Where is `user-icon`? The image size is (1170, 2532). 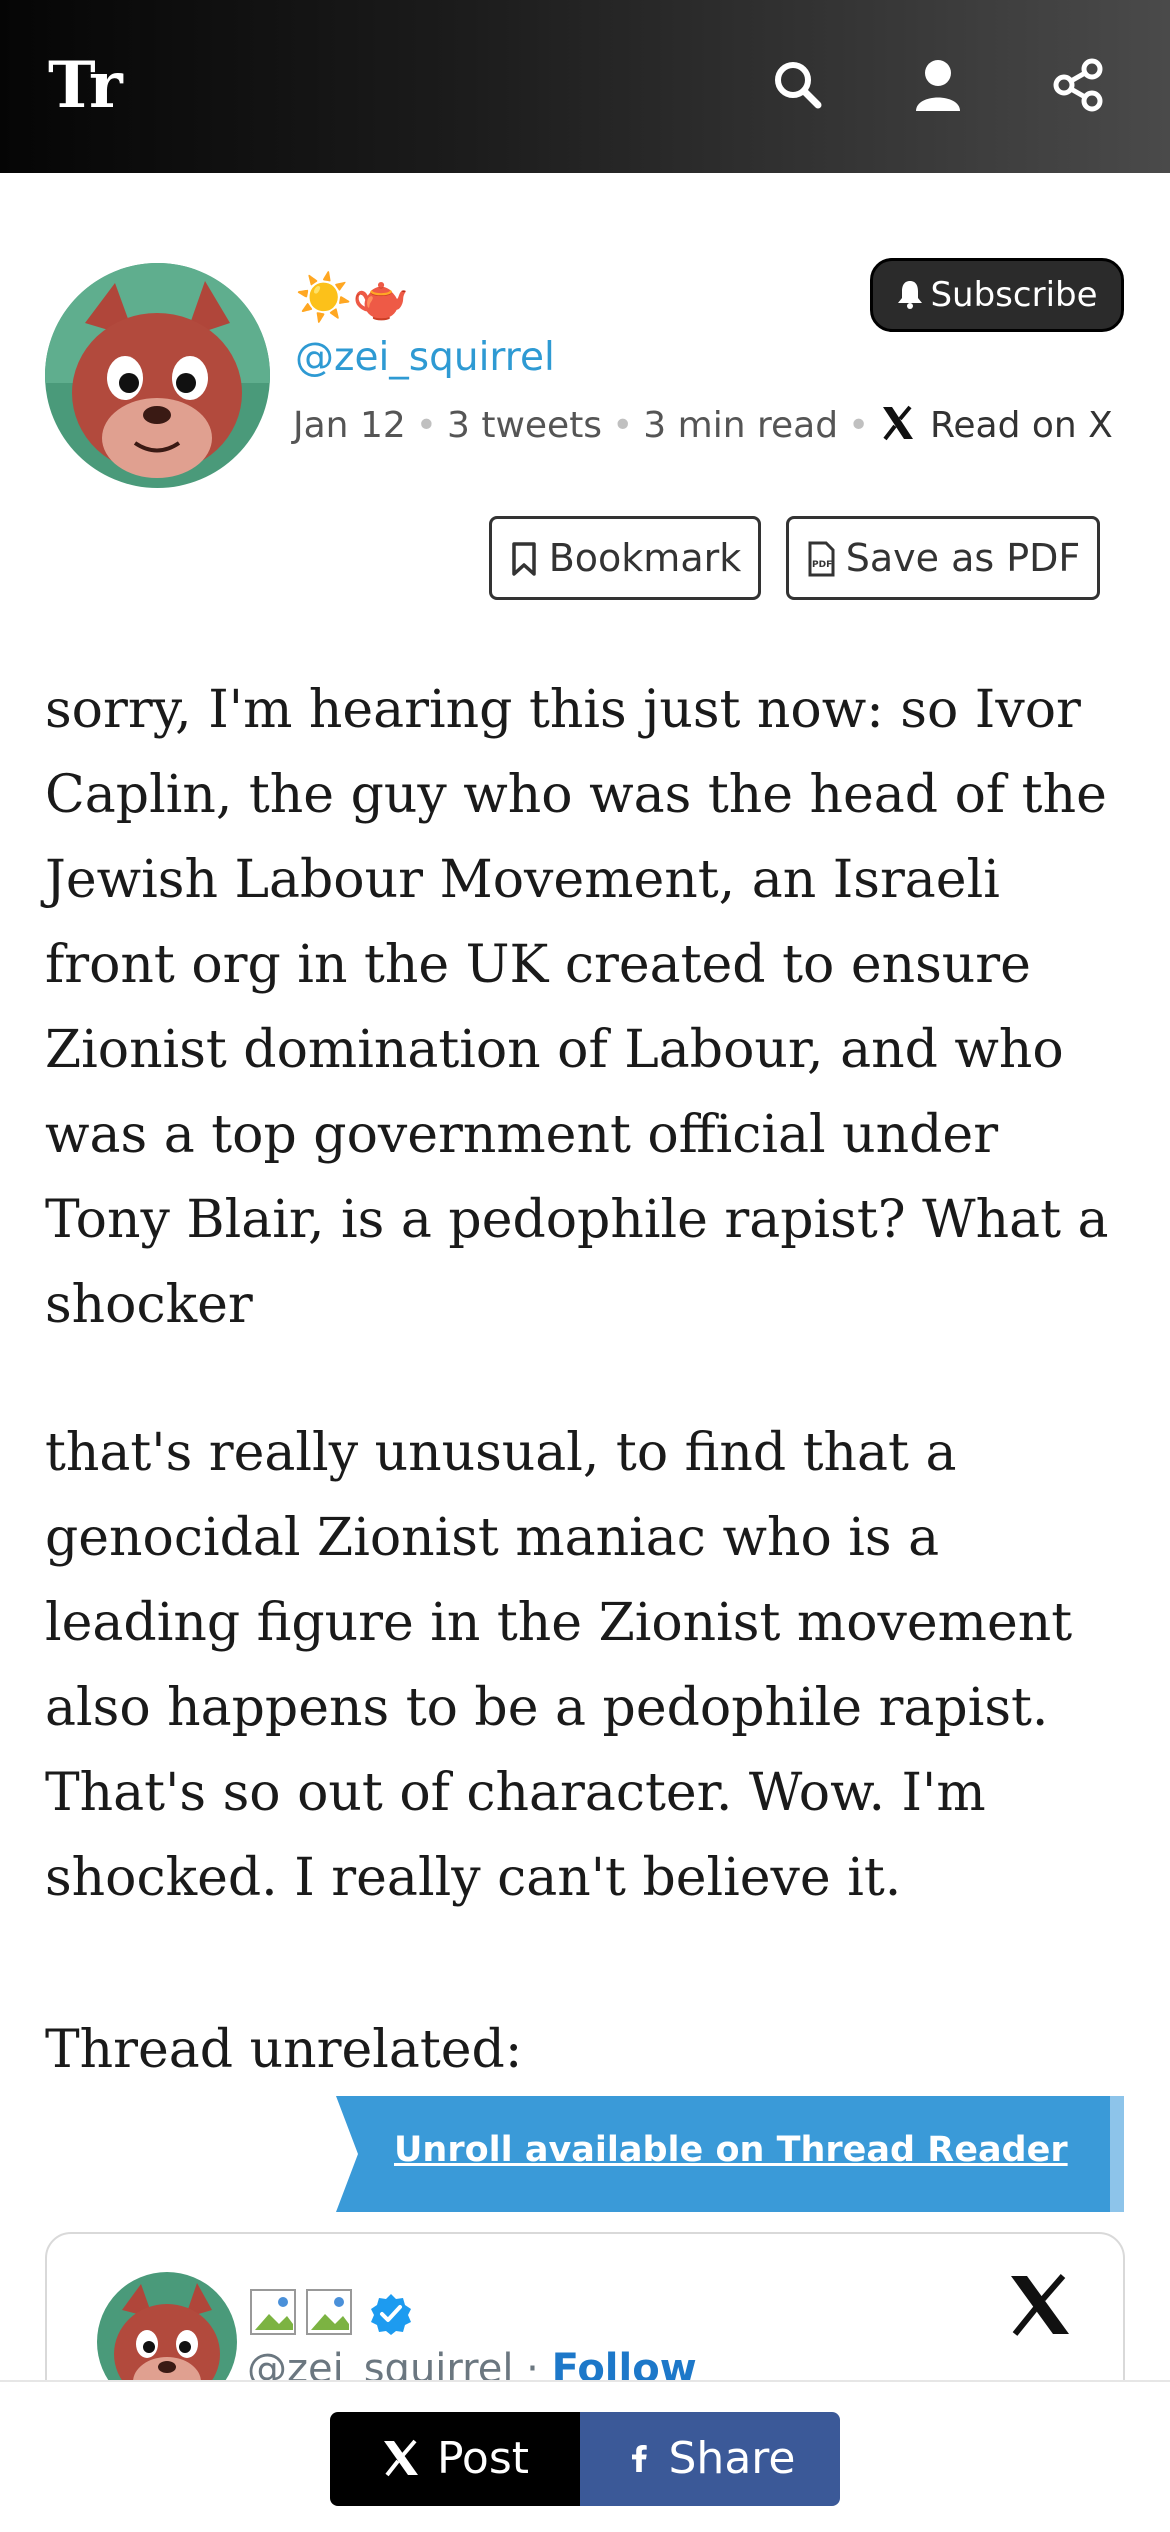 user-icon is located at coordinates (938, 85).